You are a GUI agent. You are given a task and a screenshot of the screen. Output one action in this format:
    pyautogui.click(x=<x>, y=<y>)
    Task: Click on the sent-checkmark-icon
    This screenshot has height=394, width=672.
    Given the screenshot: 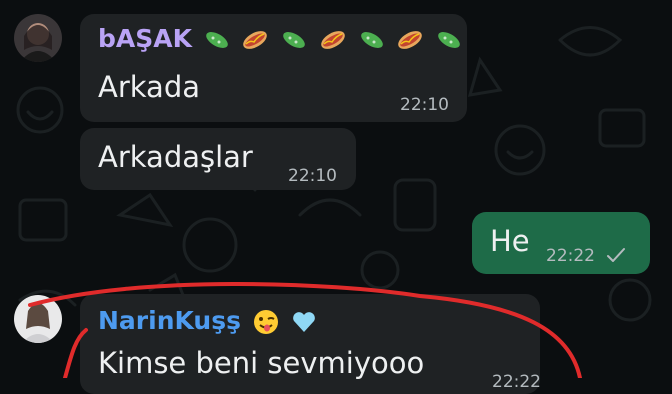 What is the action you would take?
    pyautogui.click(x=616, y=255)
    